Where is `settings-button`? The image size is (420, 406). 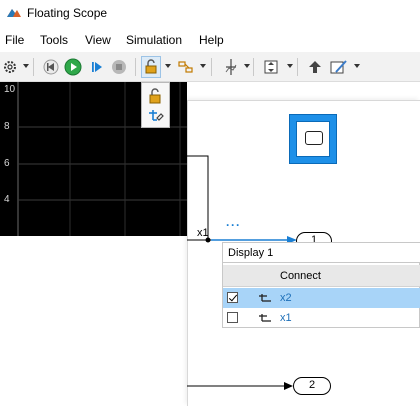 settings-button is located at coordinates (10, 67).